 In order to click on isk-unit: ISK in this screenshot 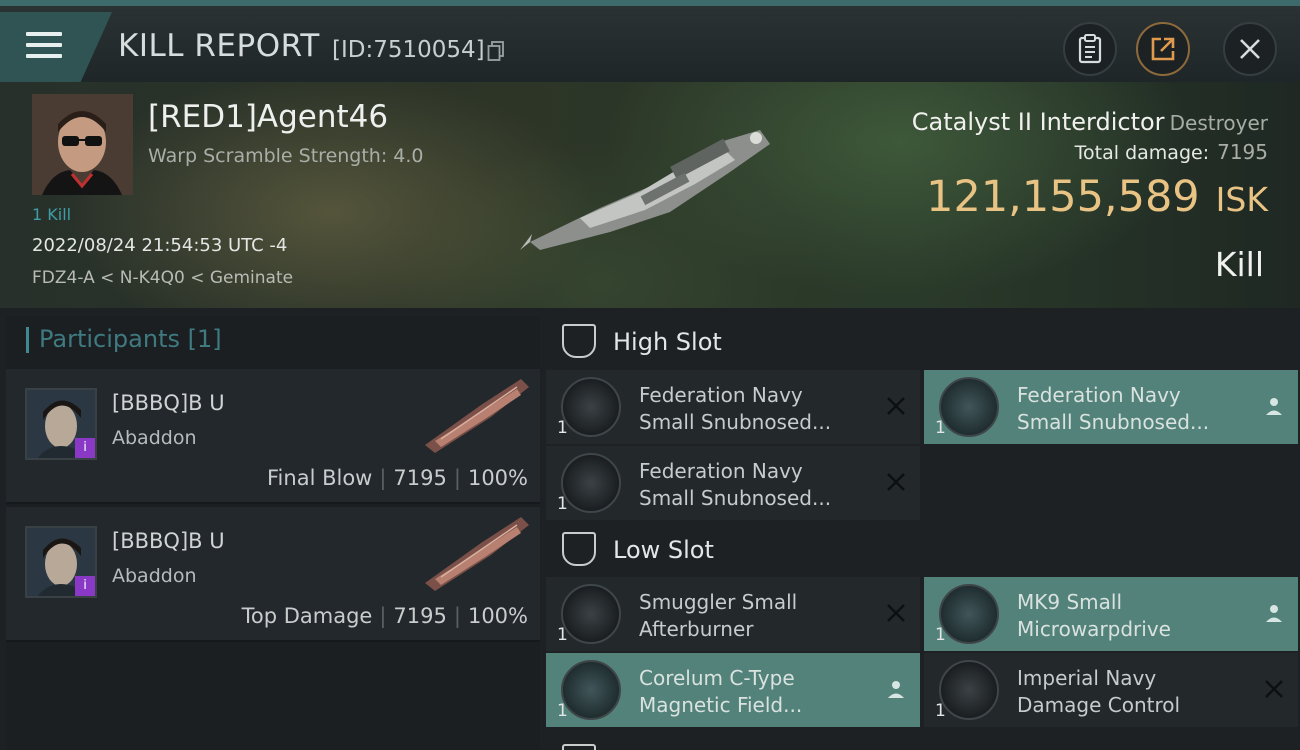, I will do `click(1241, 199)`.